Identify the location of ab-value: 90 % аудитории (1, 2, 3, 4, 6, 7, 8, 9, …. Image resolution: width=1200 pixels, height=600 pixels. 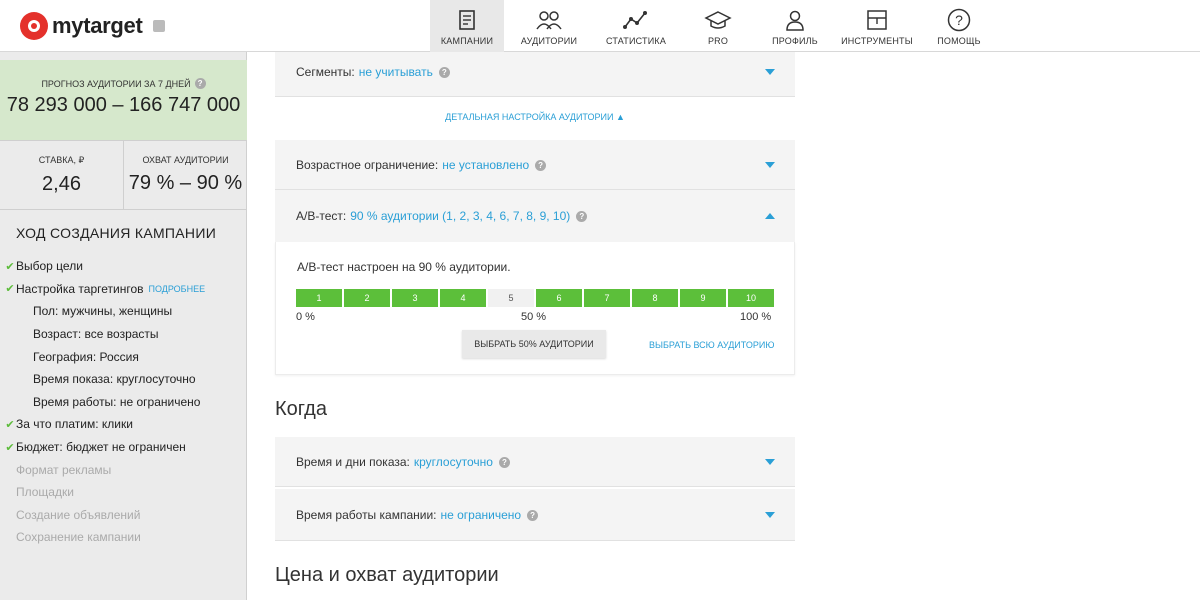
(460, 216).